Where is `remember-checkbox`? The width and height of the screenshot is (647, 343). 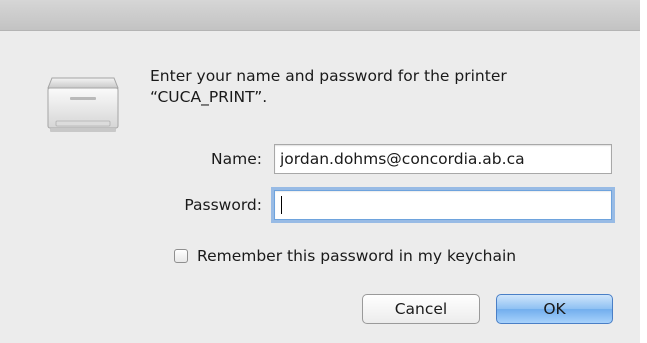 remember-checkbox is located at coordinates (181, 256).